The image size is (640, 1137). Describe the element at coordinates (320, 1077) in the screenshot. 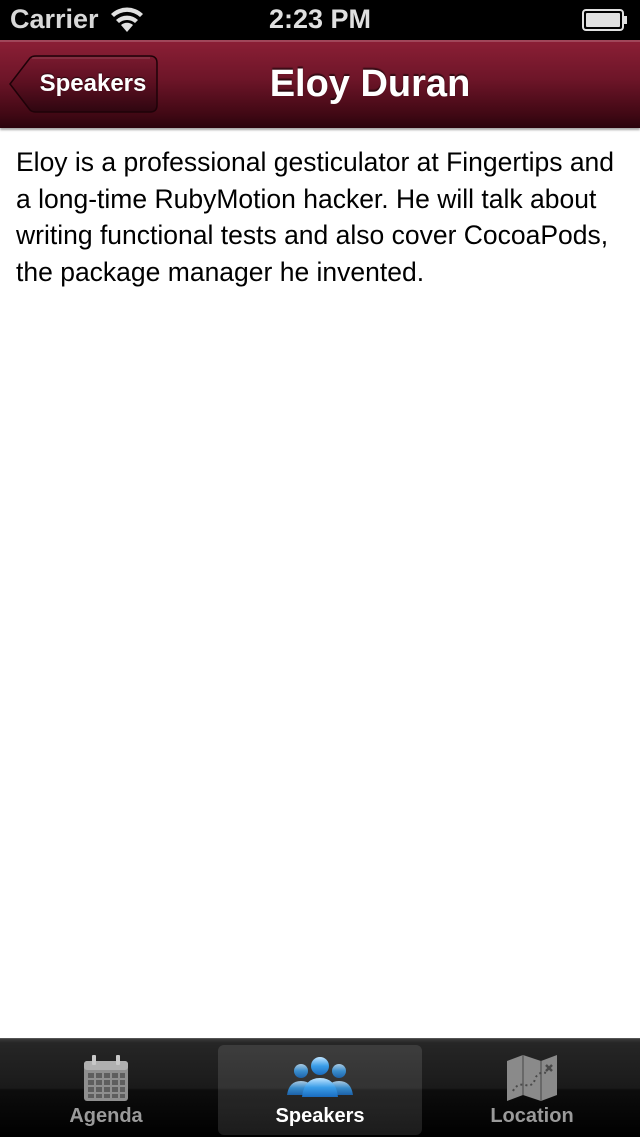

I see `people-icon` at that location.